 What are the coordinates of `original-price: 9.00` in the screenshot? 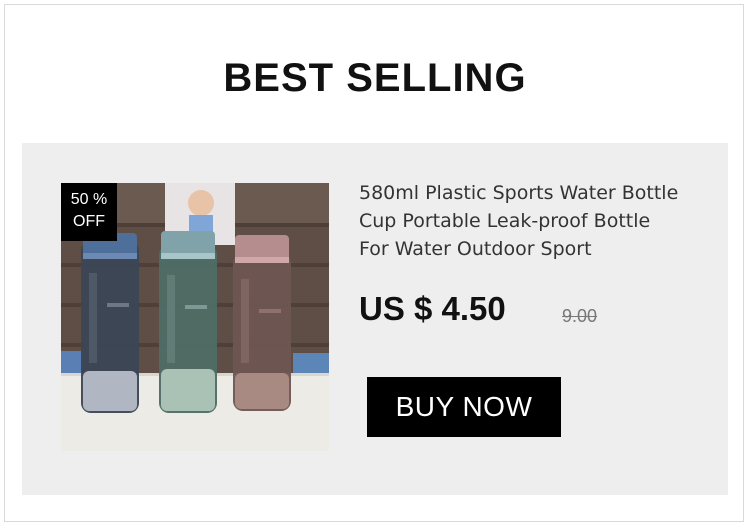 It's located at (580, 316).